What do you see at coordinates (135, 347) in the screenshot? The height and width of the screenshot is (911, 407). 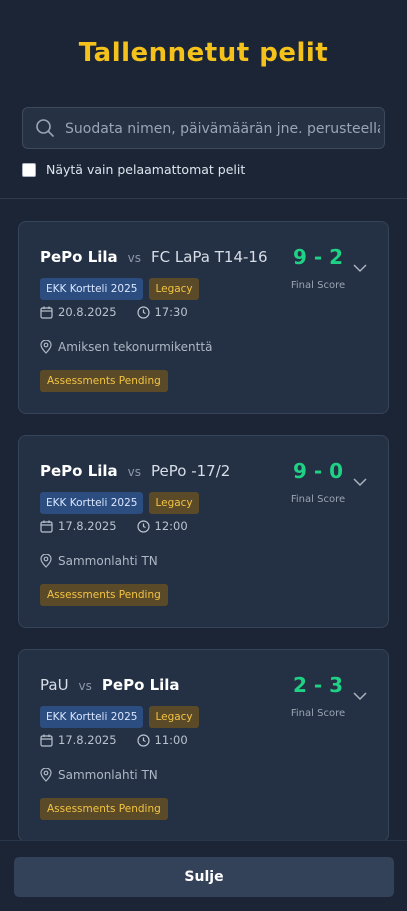 I see `game-location: Amiksen tekonurmikenttä` at bounding box center [135, 347].